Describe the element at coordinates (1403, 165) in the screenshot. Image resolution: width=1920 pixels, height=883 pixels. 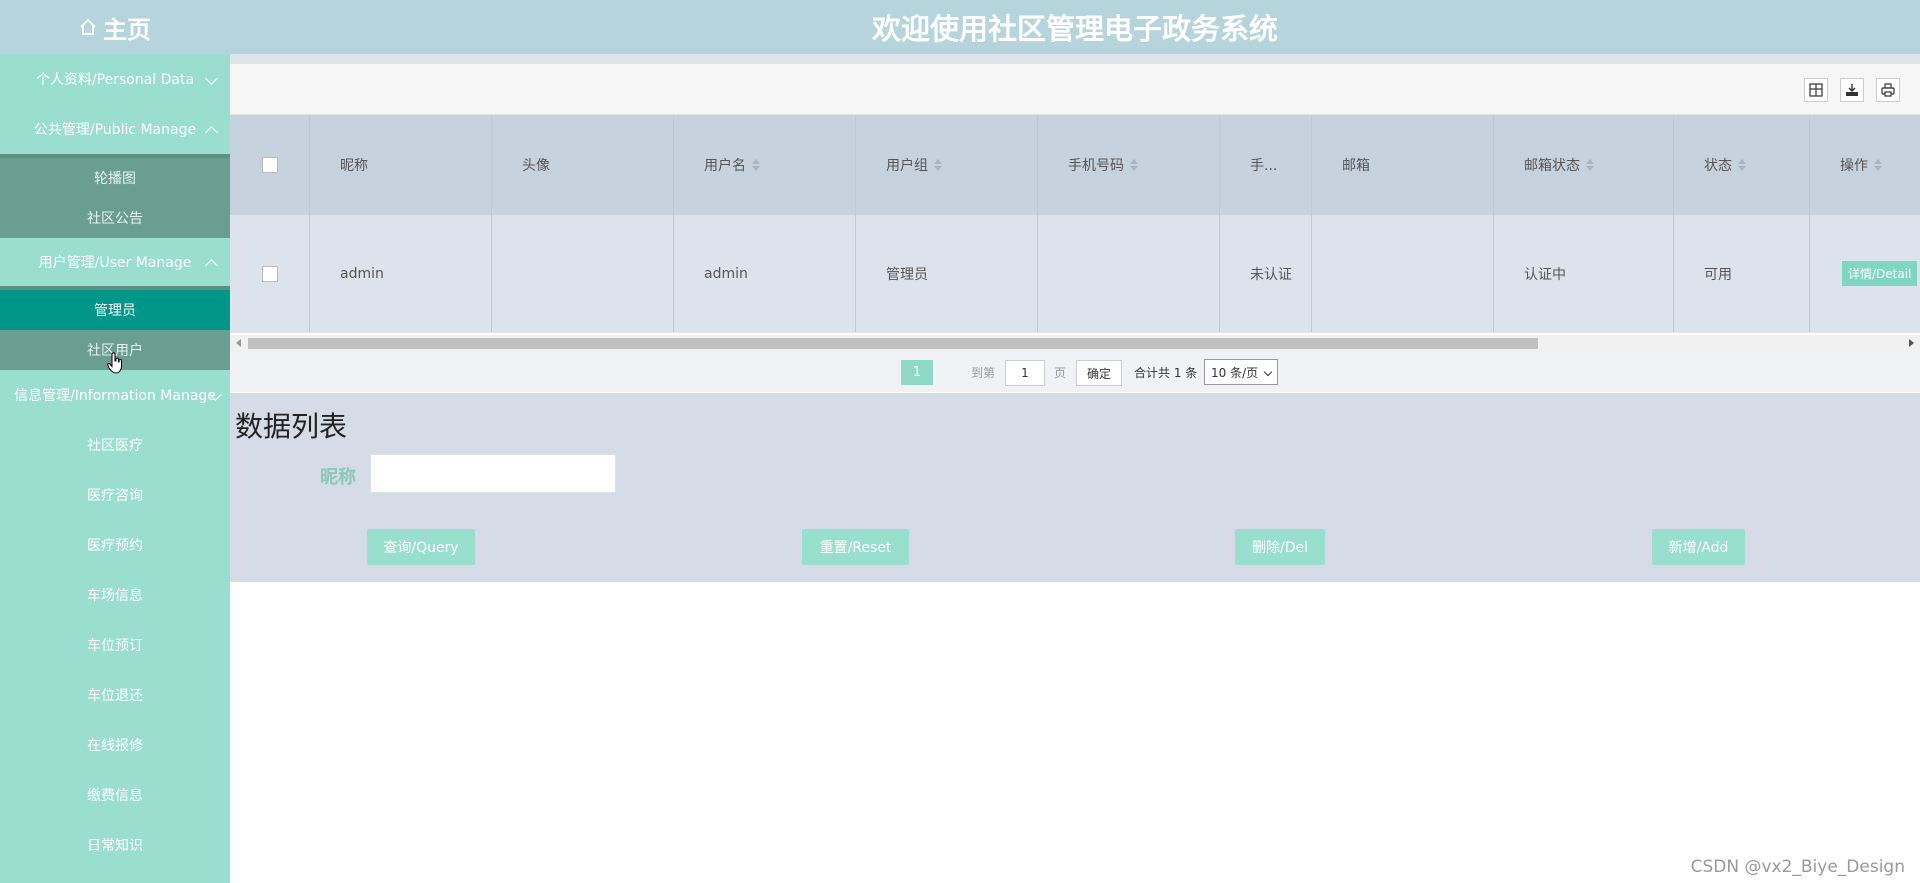
I see `column-header: 邮箱` at that location.